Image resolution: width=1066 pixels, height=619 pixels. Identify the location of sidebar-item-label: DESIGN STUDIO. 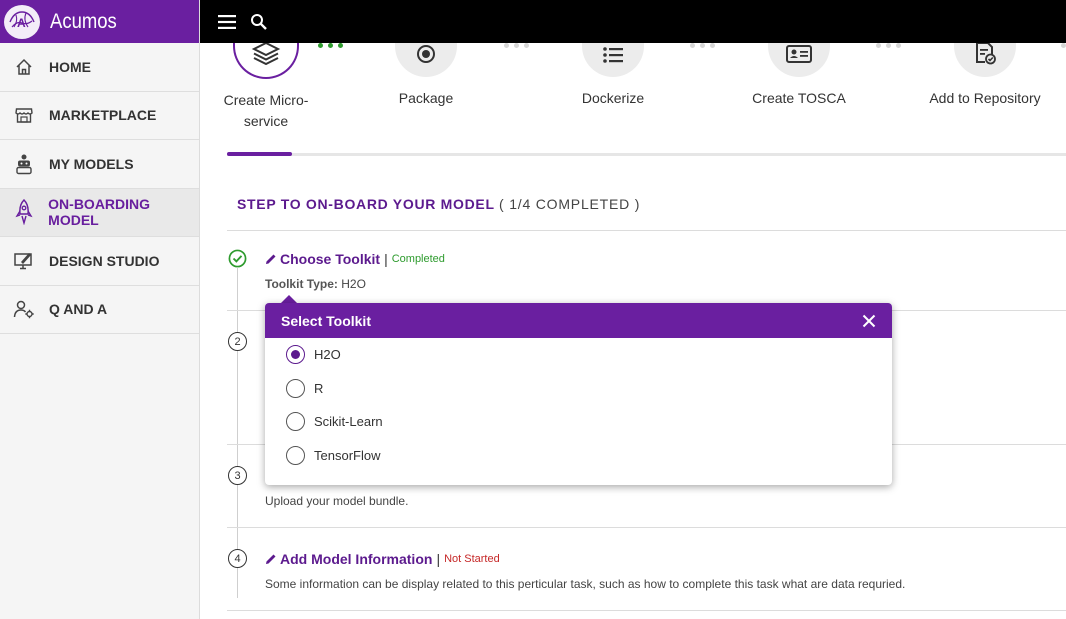
(104, 260).